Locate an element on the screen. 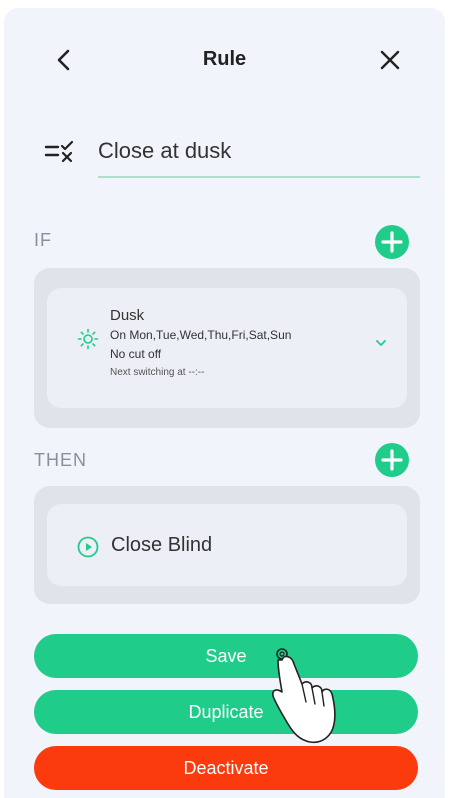  play-icon is located at coordinates (88, 547).